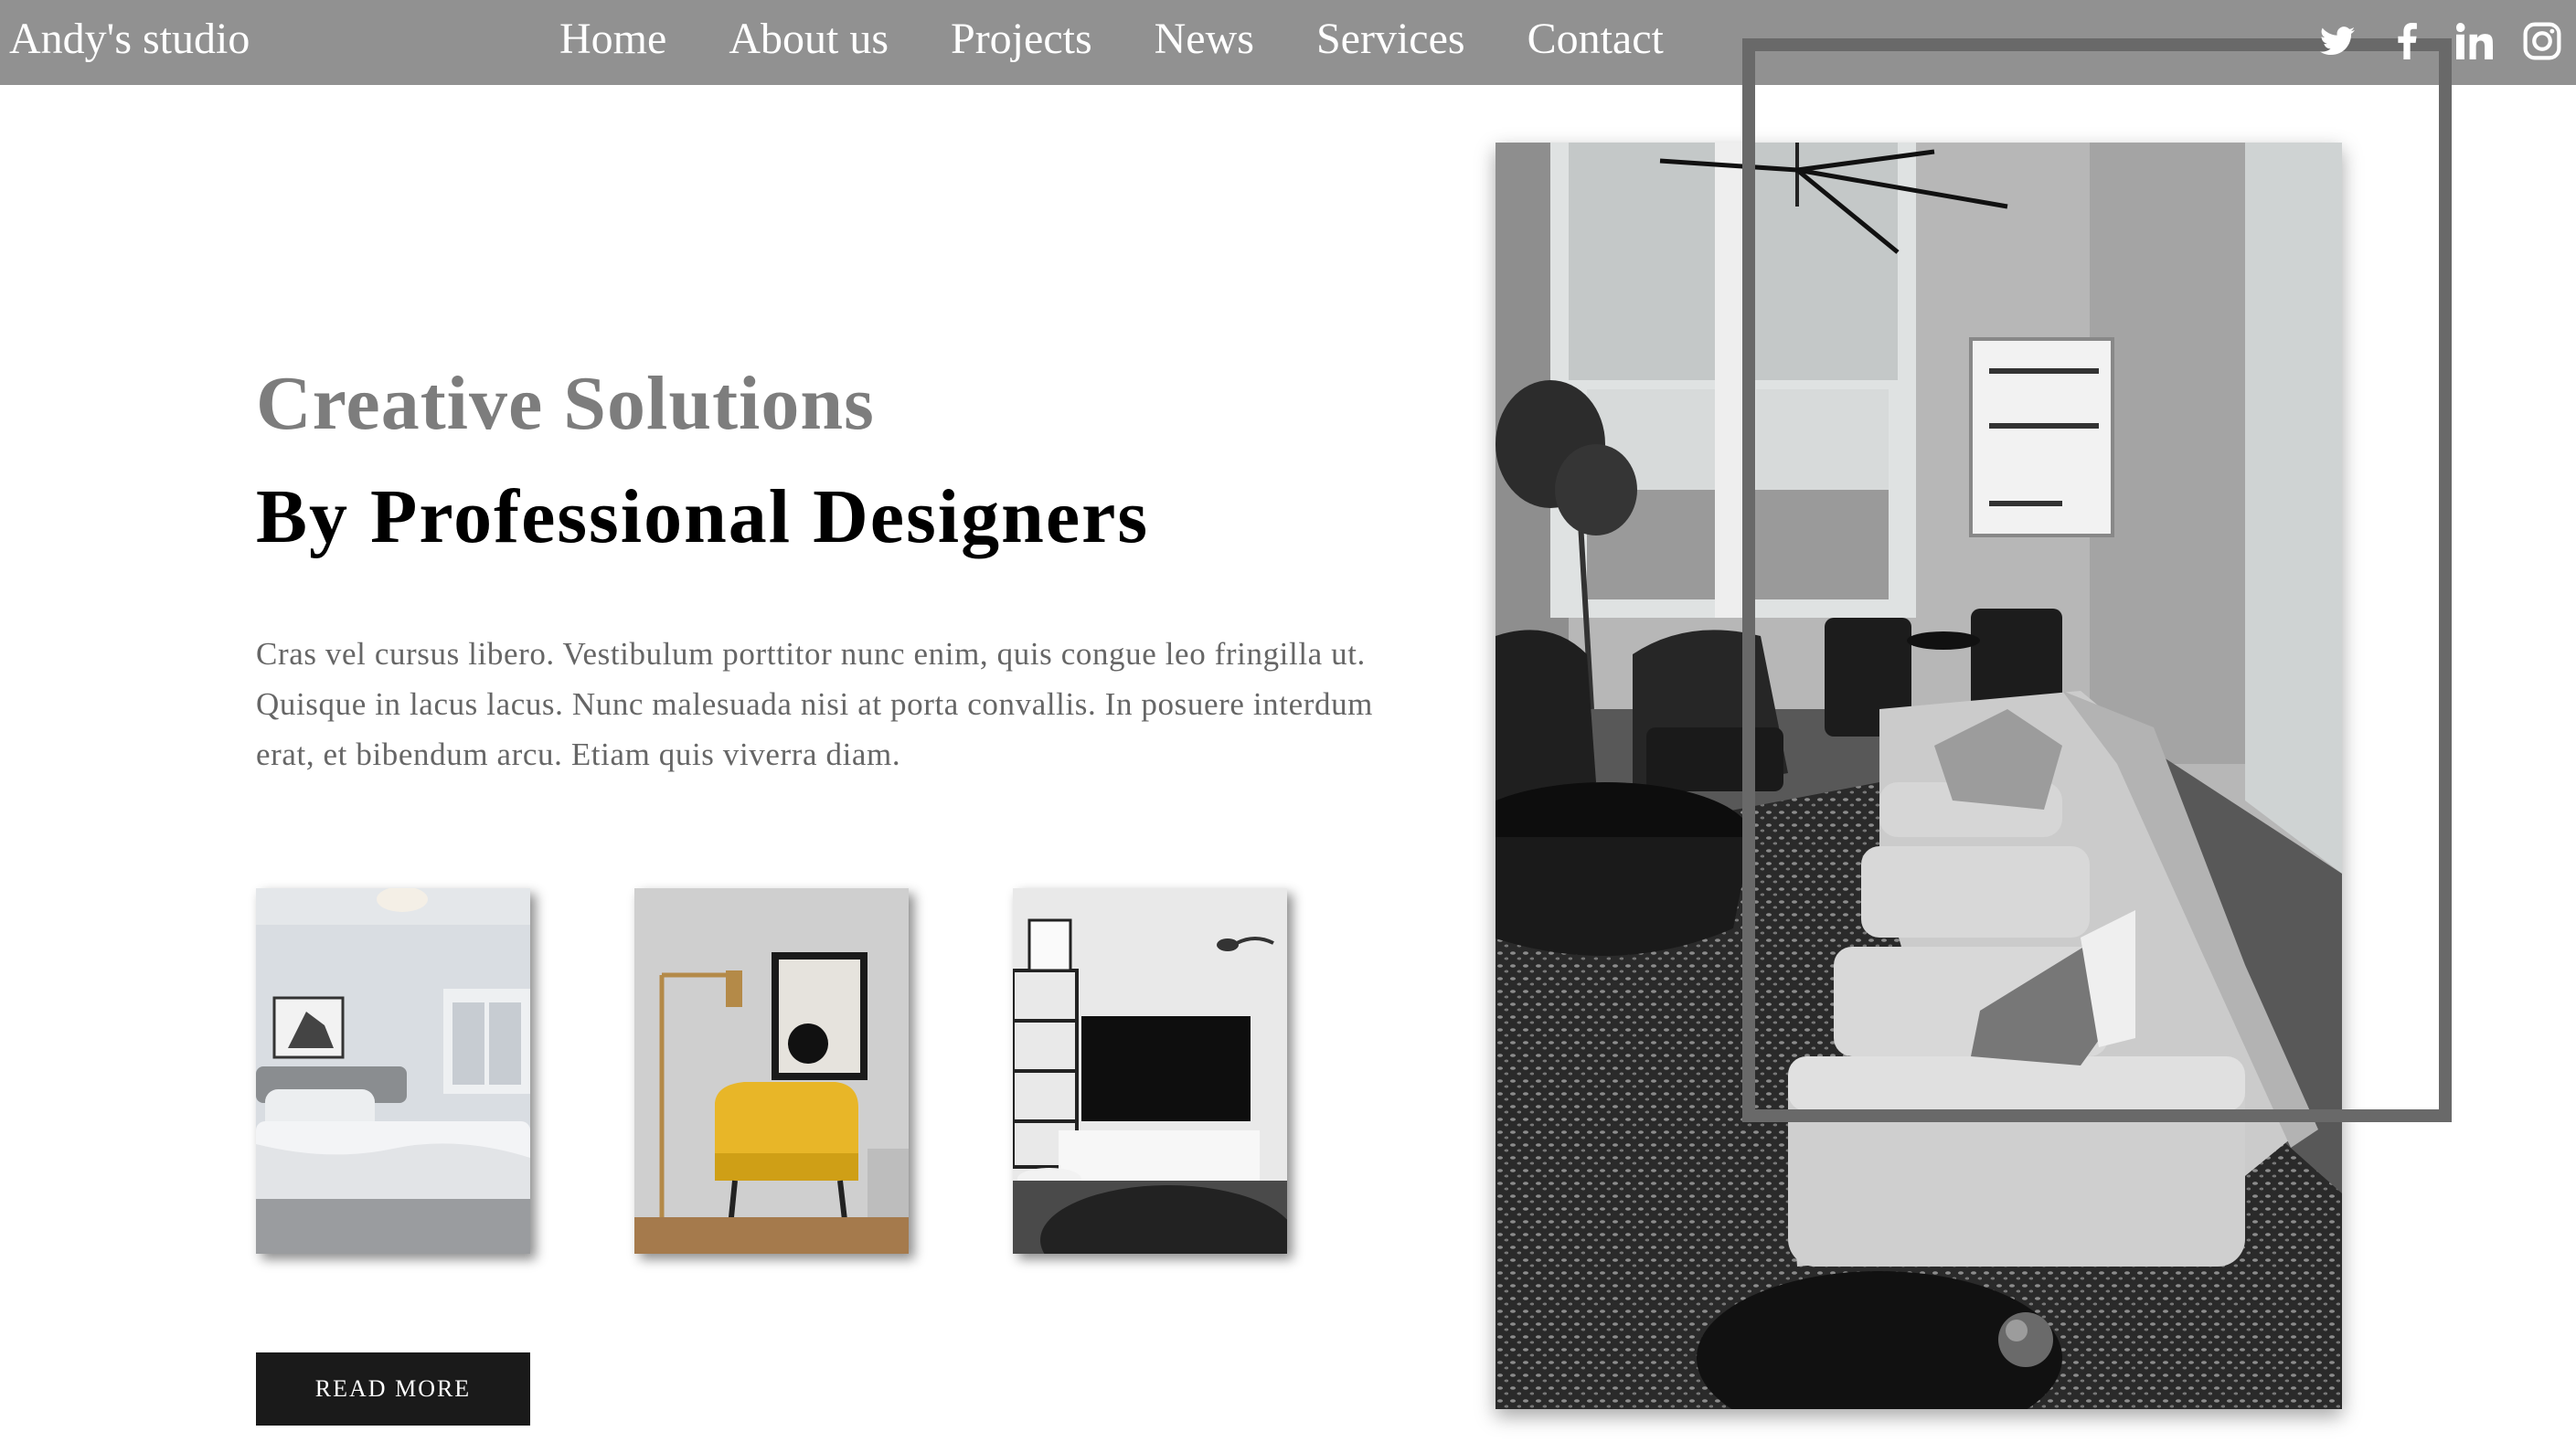  I want to click on nav-item-home: Home, so click(612, 39).